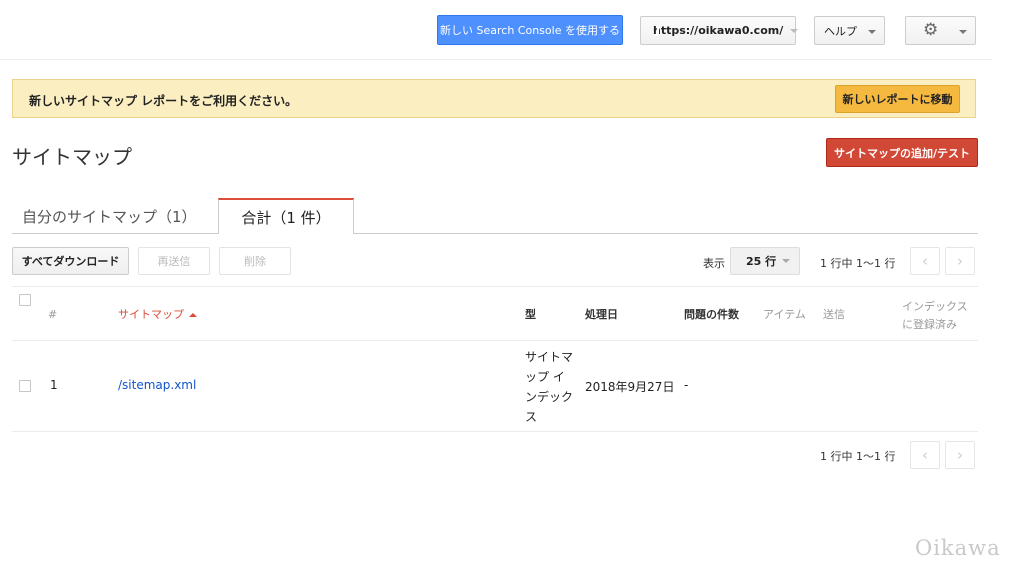  I want to click on rows-per-page-label: 表示, so click(714, 263).